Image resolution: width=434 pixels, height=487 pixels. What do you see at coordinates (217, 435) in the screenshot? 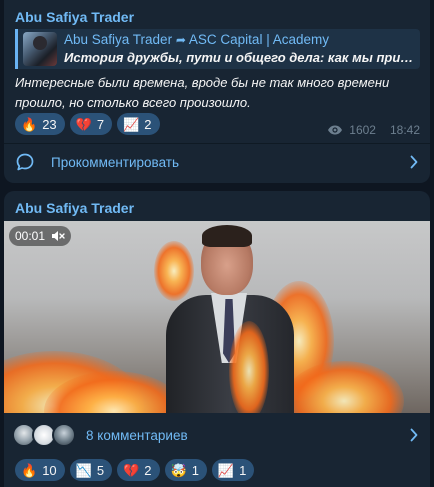
I see `comments-button: 8 комментариев` at bounding box center [217, 435].